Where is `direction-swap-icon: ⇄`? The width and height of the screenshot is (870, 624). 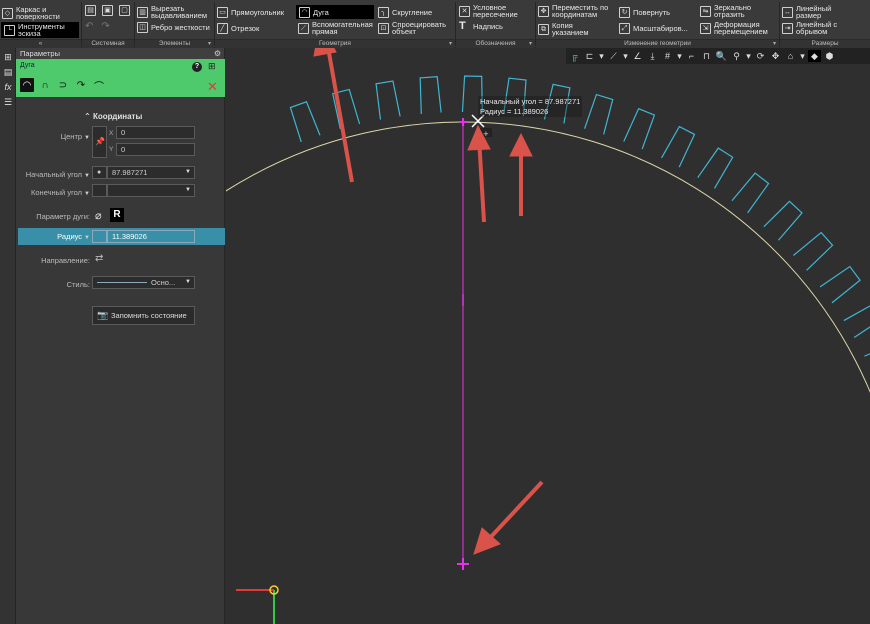 direction-swap-icon: ⇄ is located at coordinates (99, 258).